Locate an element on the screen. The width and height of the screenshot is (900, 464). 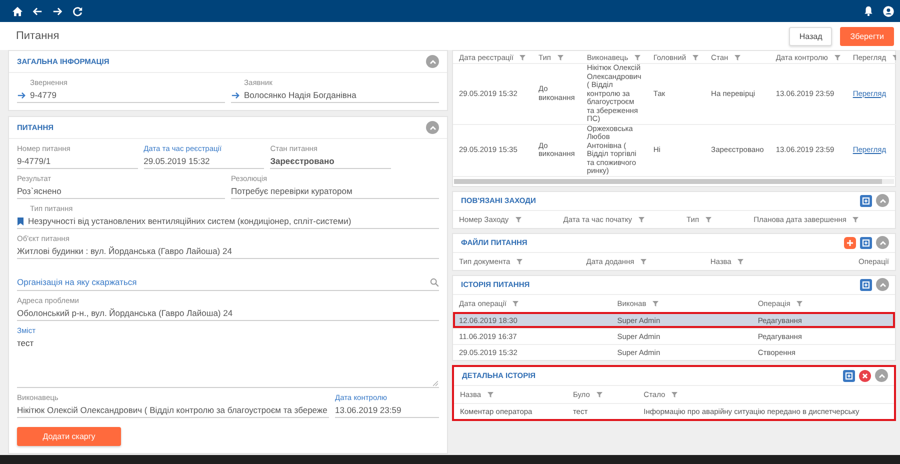
add-button is located at coordinates (850, 242).